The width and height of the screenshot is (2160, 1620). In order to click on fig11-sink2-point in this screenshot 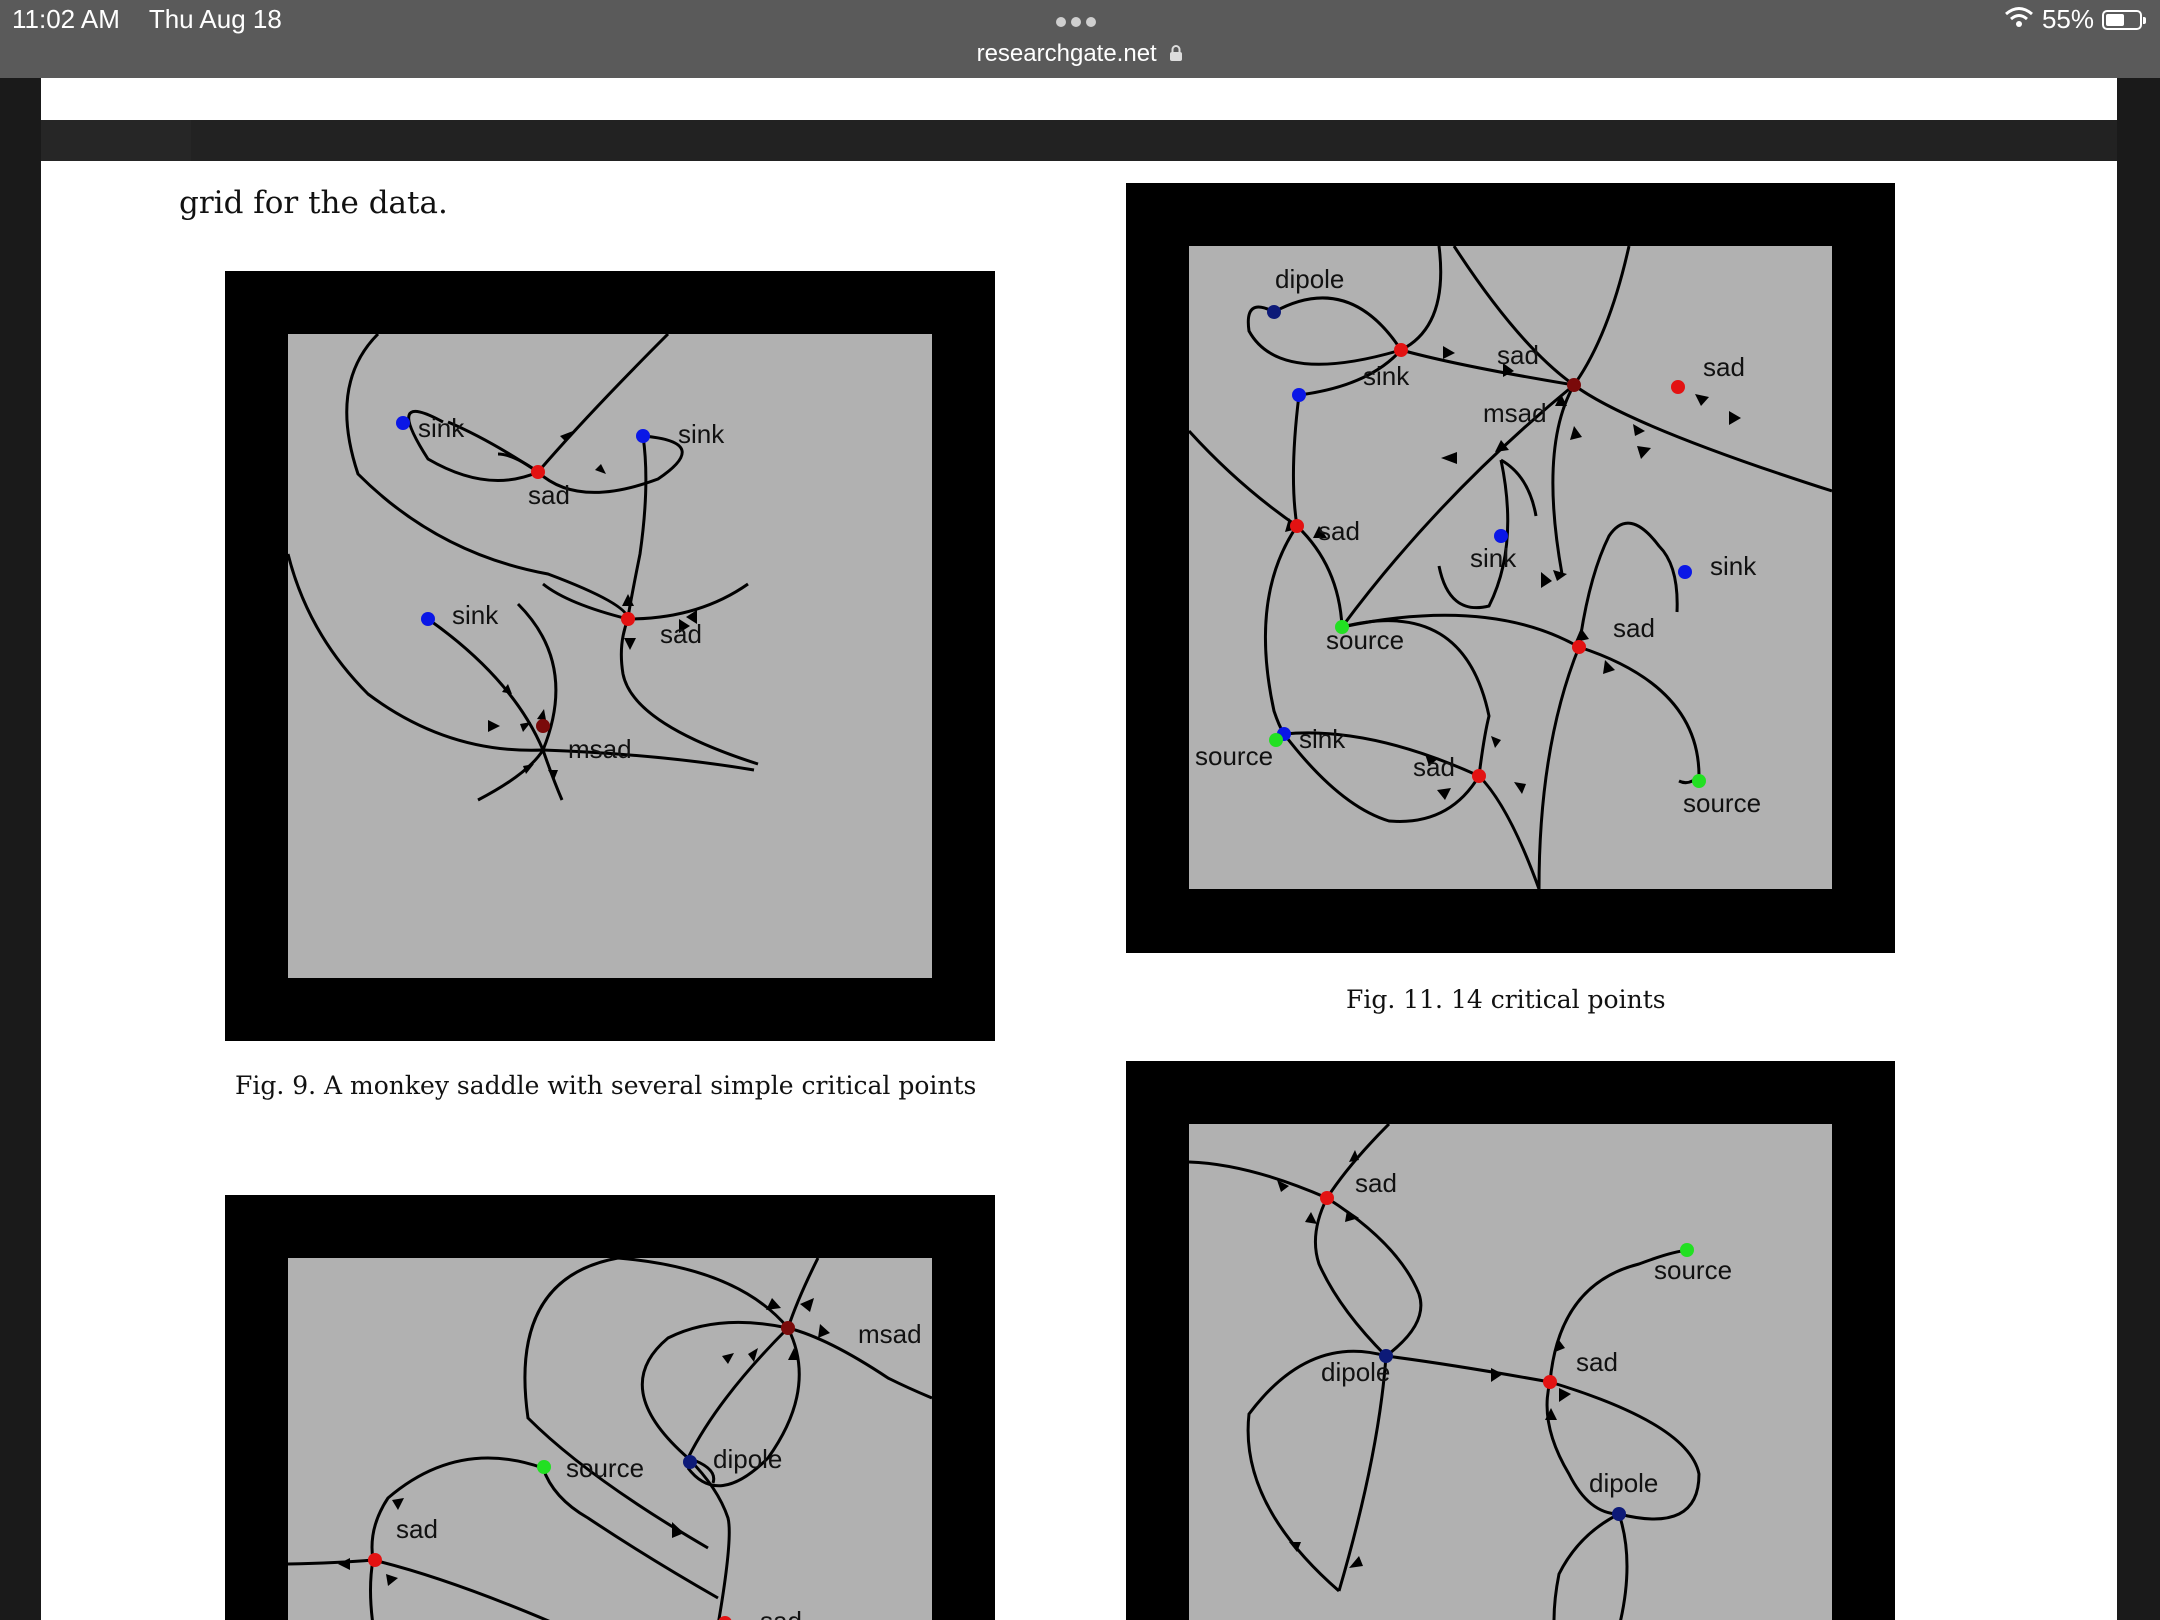, I will do `click(1501, 536)`.